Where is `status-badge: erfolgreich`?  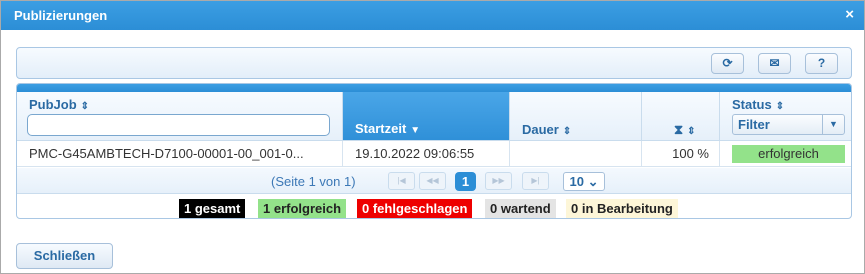 status-badge: erfolgreich is located at coordinates (788, 154).